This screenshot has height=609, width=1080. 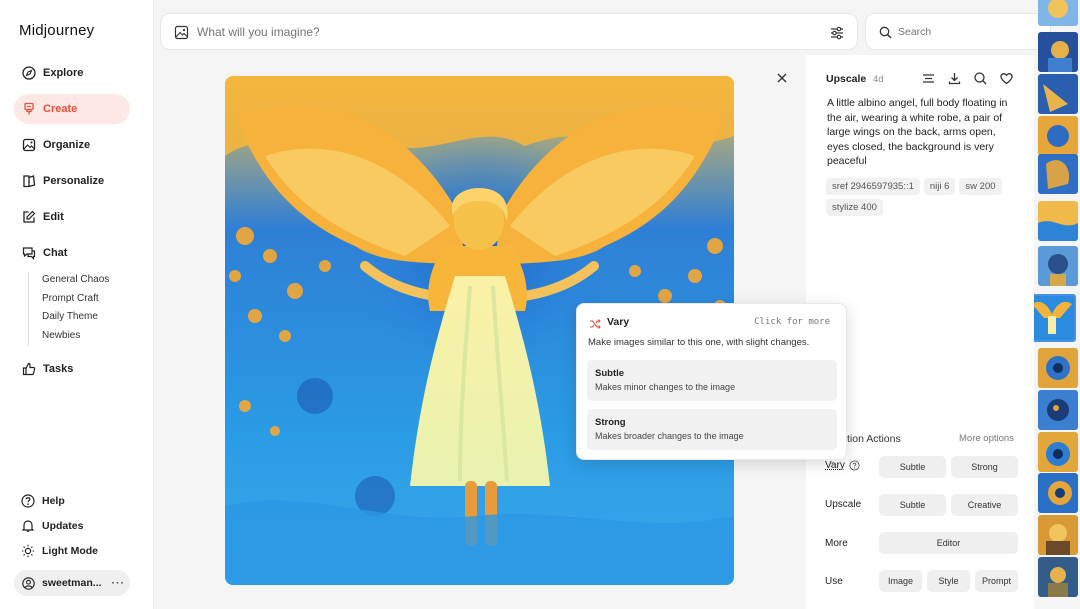 I want to click on light-mode-label: Light Mode, so click(x=70, y=551).